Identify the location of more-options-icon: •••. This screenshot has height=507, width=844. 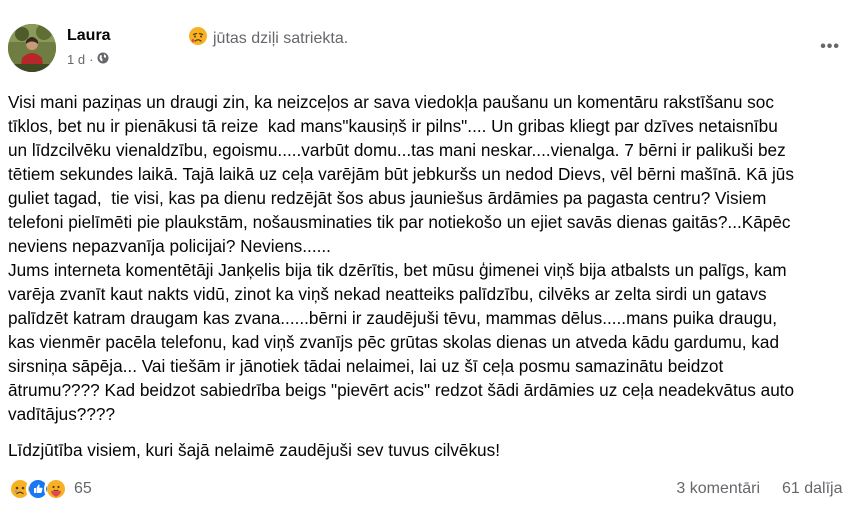
(830, 47).